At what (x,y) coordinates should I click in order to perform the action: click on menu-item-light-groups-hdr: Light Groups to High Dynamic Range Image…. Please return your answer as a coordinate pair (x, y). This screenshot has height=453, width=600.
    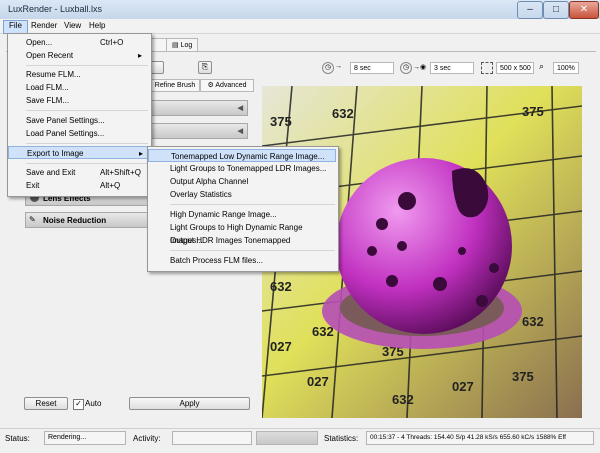
    Looking at the image, I should click on (242, 233).